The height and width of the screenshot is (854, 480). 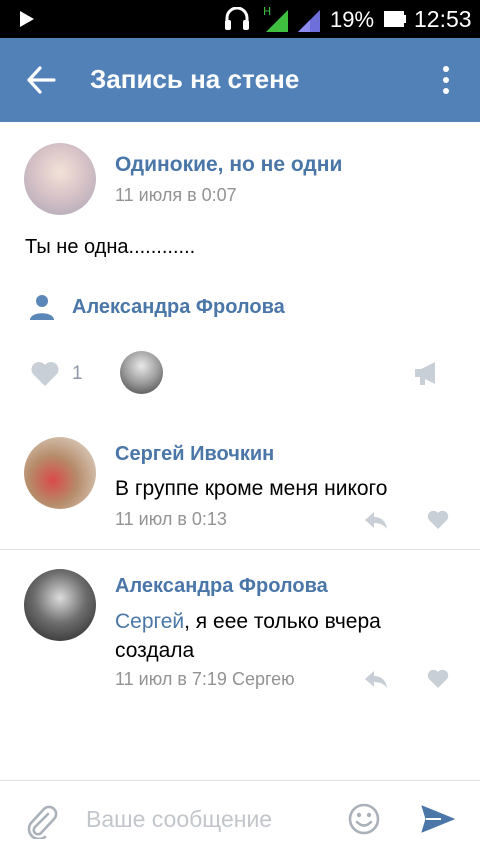 What do you see at coordinates (141, 372) in the screenshot?
I see `liker-avatar` at bounding box center [141, 372].